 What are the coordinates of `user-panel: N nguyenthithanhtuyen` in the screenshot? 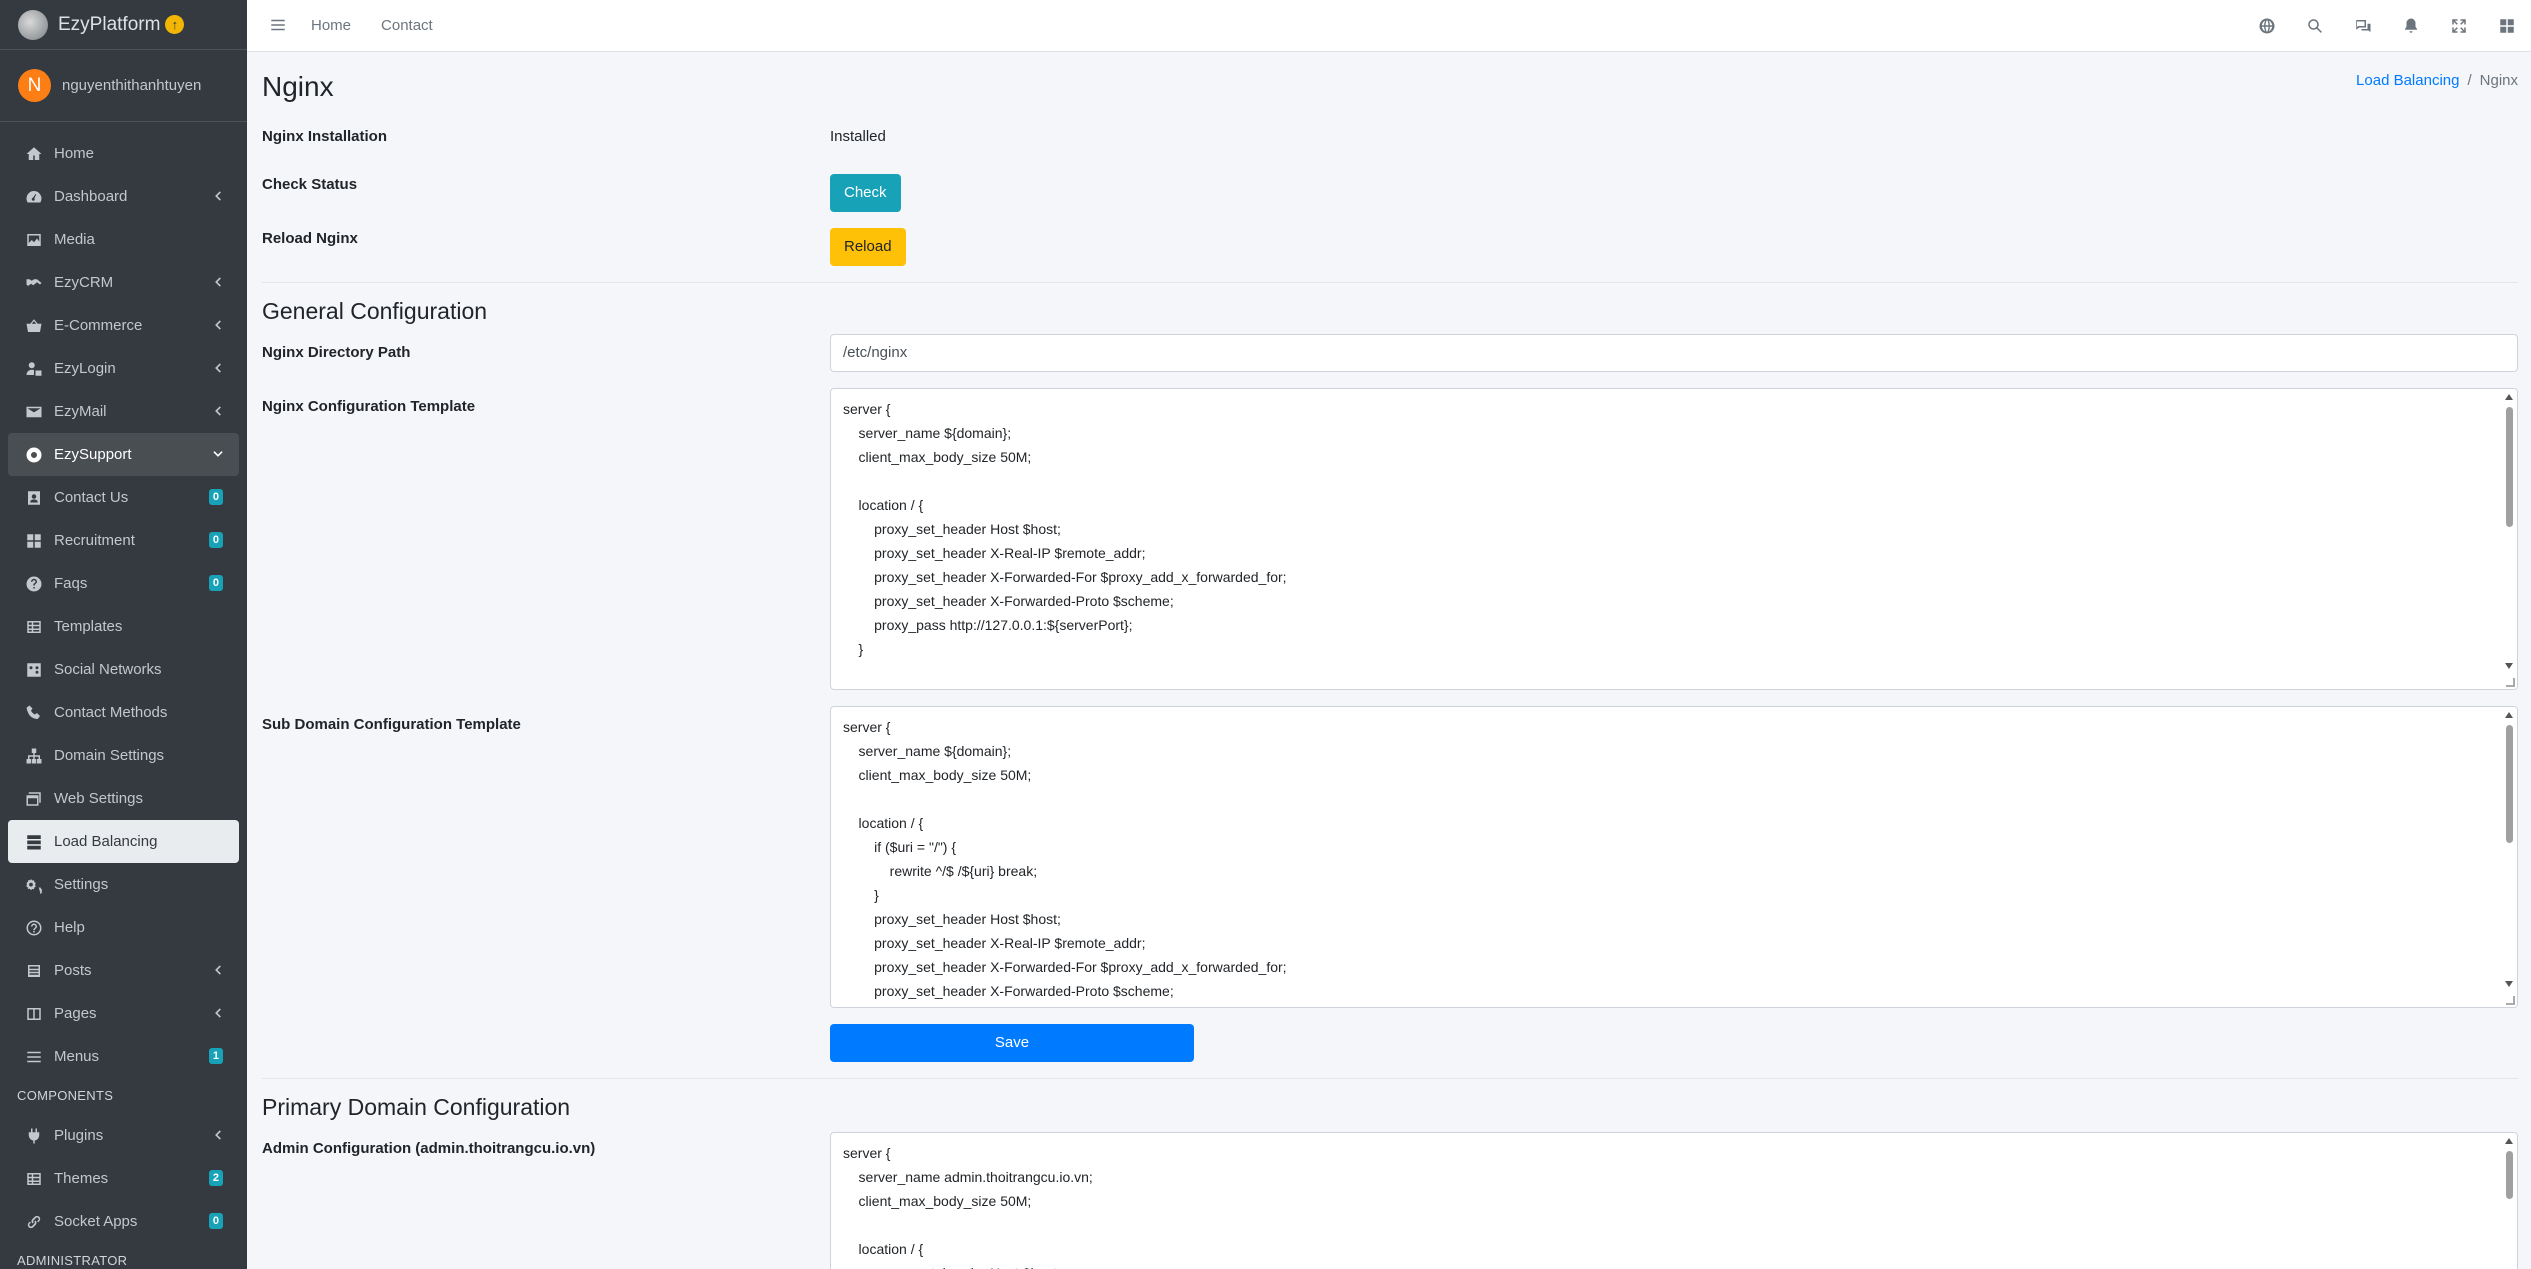 It's located at (123, 86).